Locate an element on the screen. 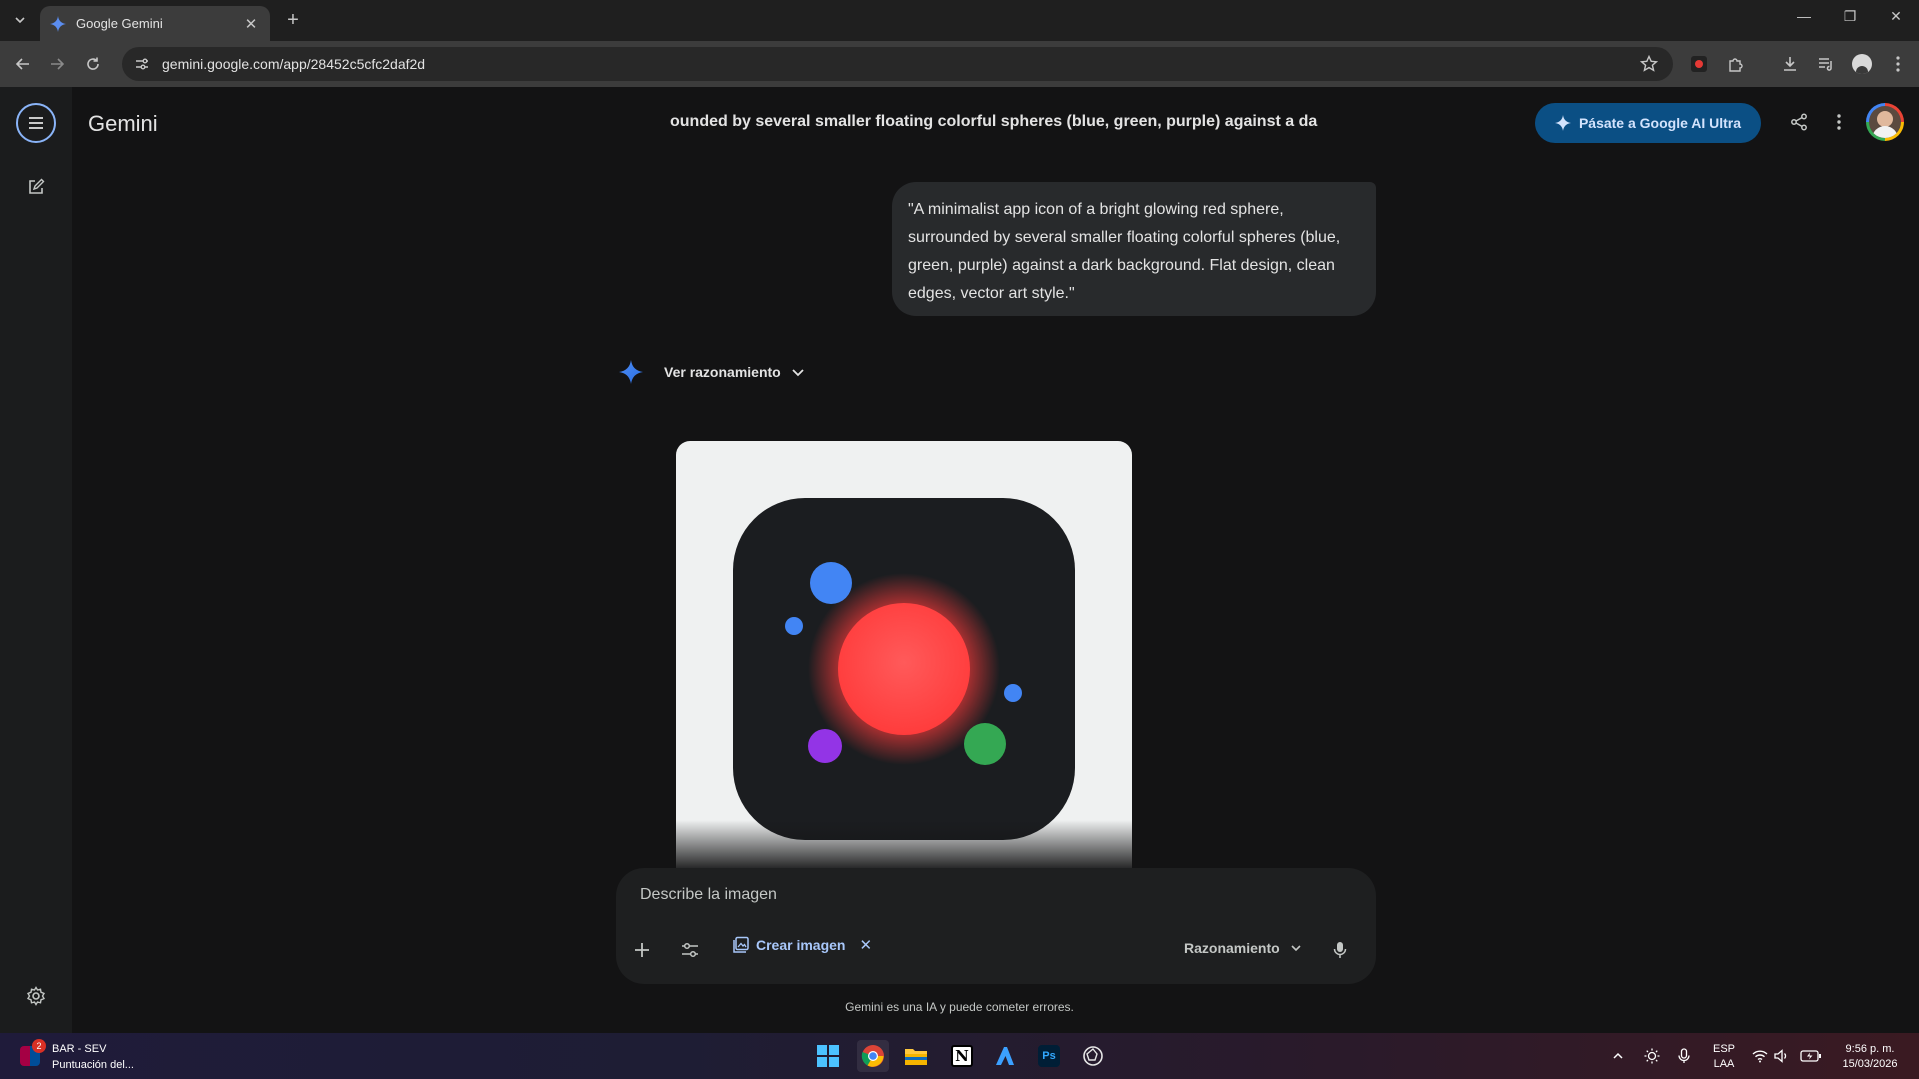 This screenshot has height=1079, width=1919. start-windows-icon is located at coordinates (828, 1056).